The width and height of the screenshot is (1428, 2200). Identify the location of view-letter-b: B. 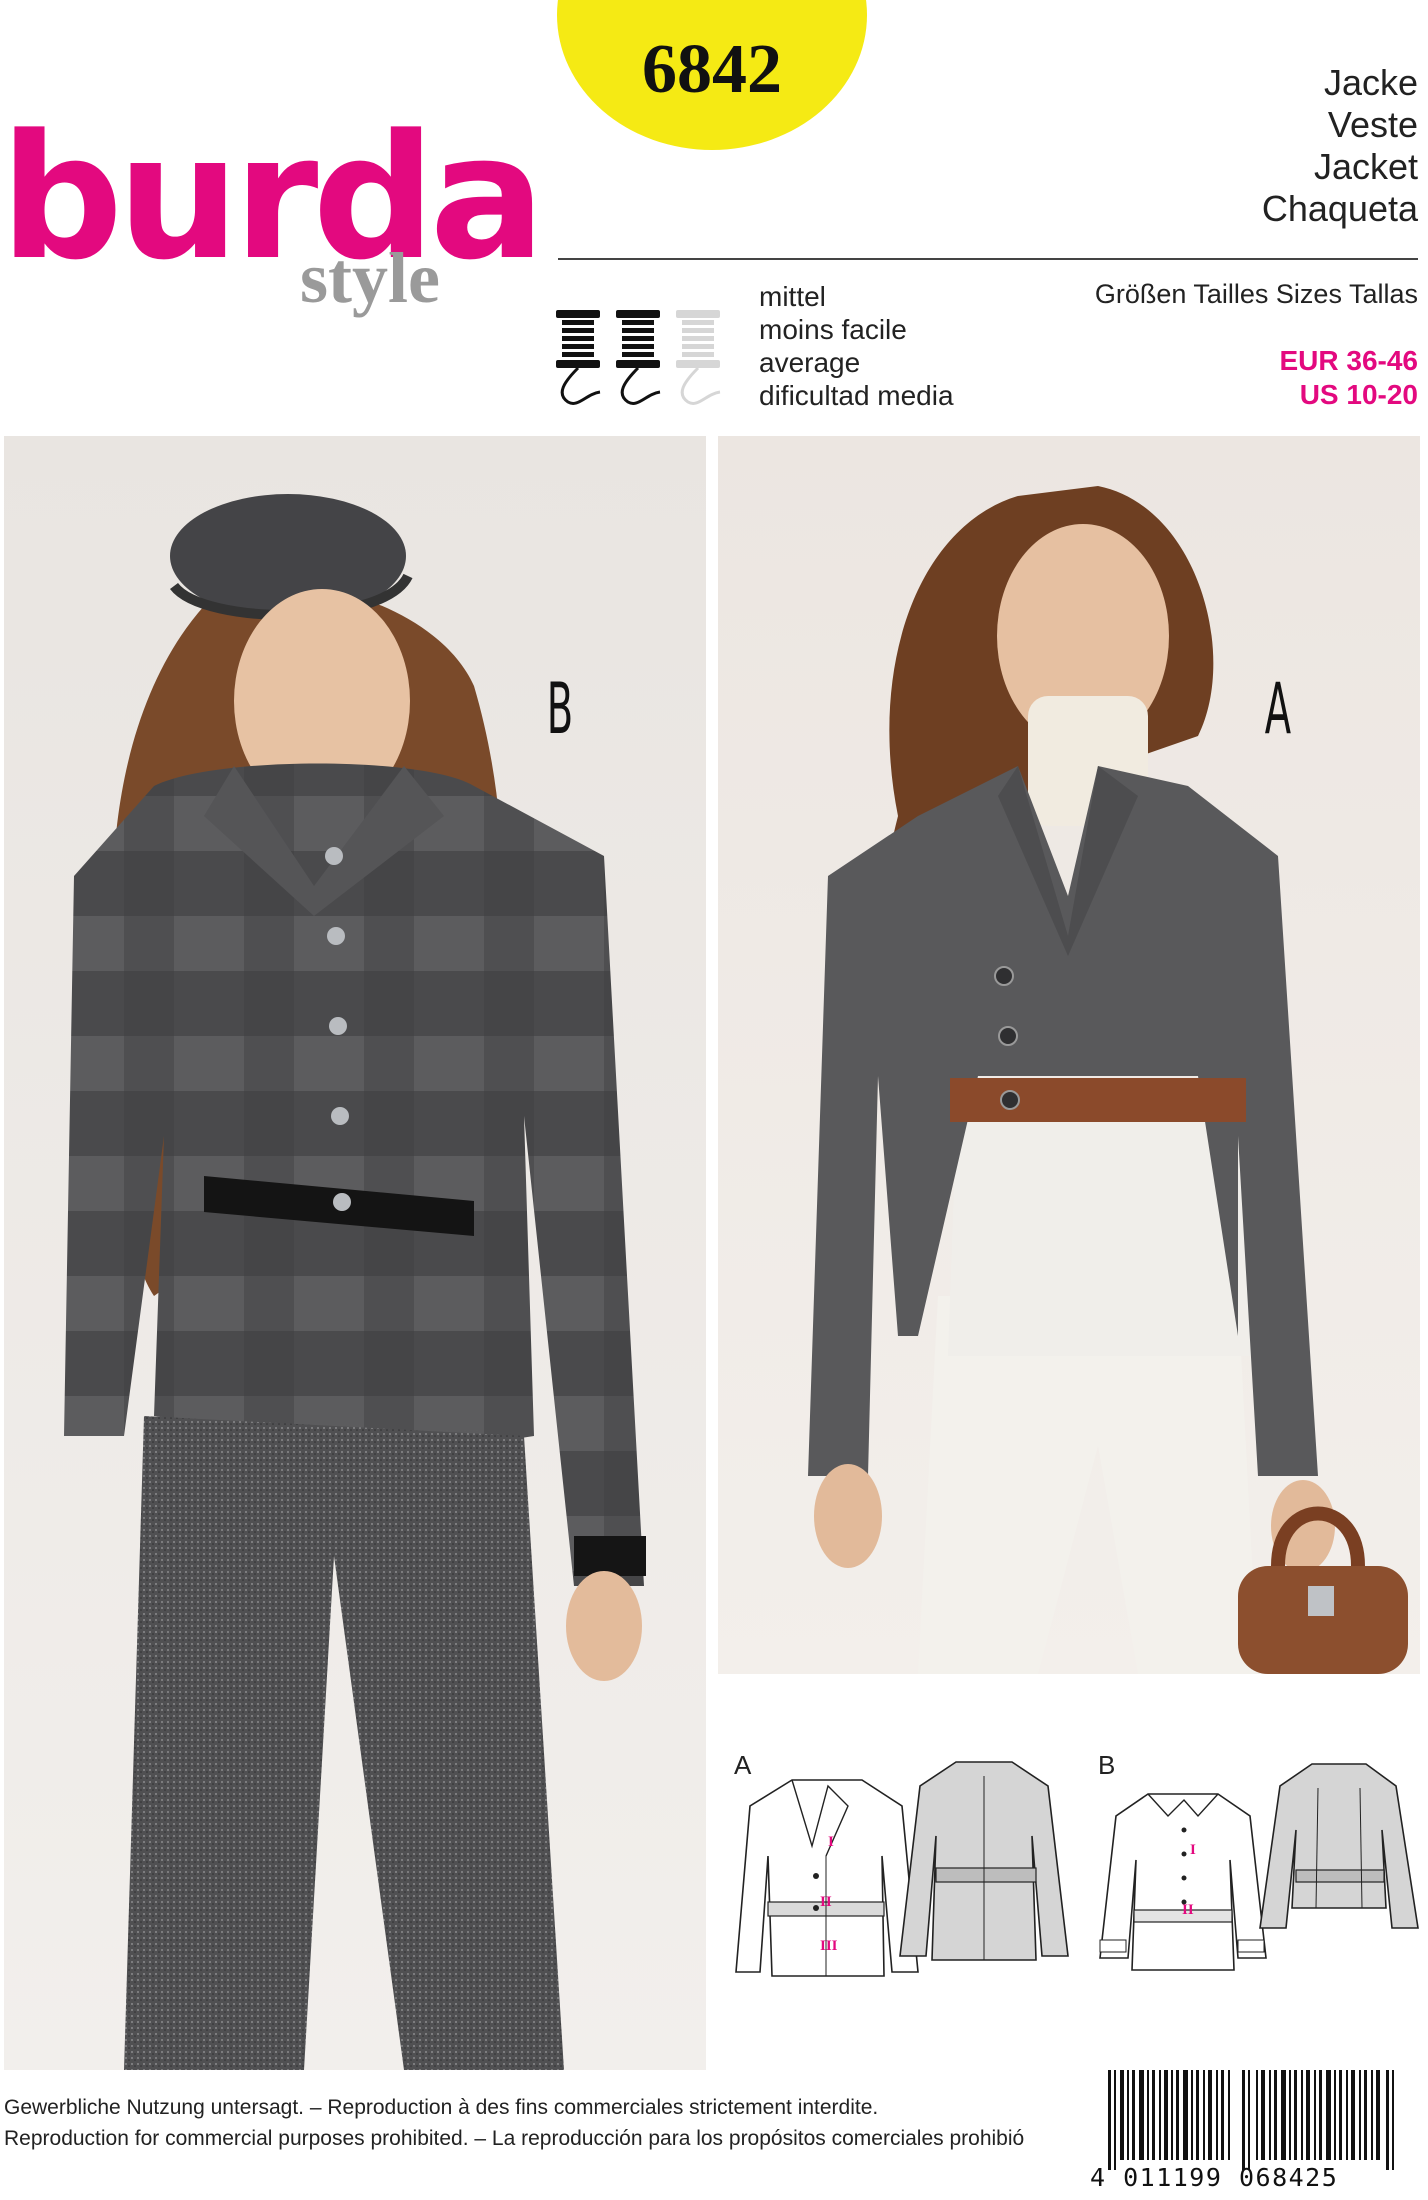
(560, 709).